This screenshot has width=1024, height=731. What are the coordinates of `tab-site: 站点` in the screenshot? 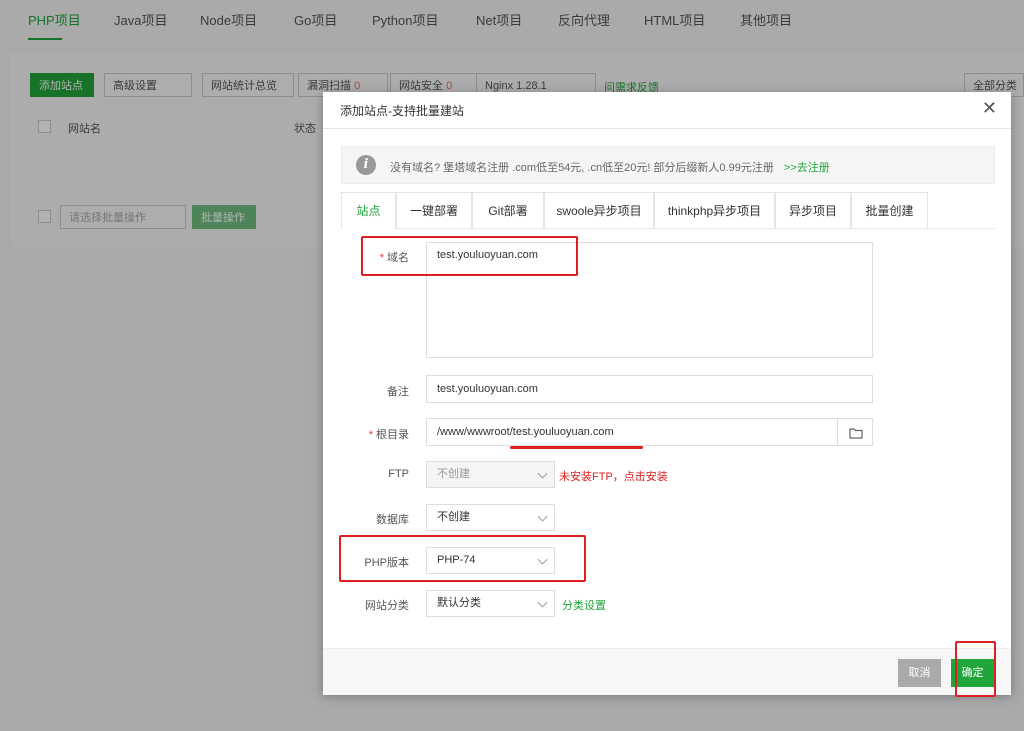 It's located at (368, 210).